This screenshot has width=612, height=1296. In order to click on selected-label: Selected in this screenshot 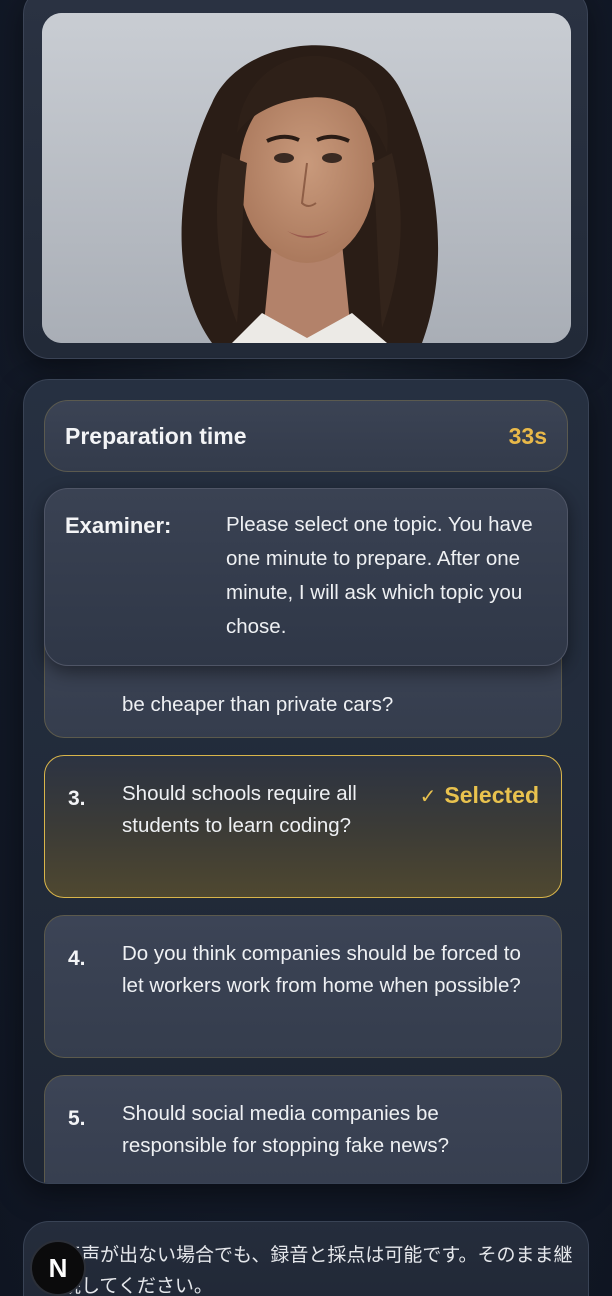, I will do `click(491, 795)`.